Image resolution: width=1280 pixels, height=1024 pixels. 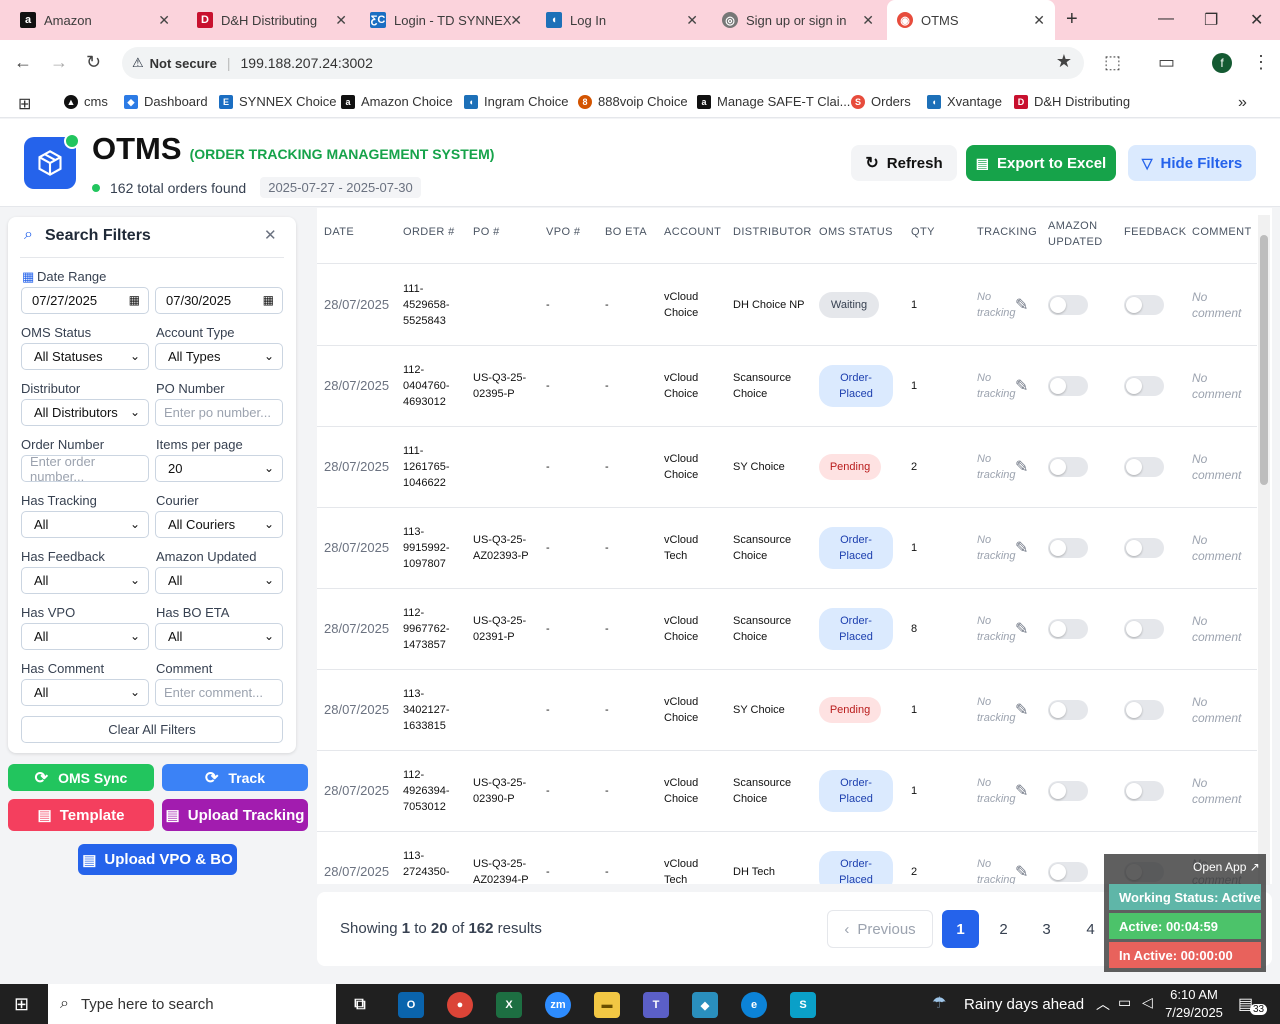 What do you see at coordinates (85, 356) in the screenshot?
I see `oms-status-select: All Statuses ⌄` at bounding box center [85, 356].